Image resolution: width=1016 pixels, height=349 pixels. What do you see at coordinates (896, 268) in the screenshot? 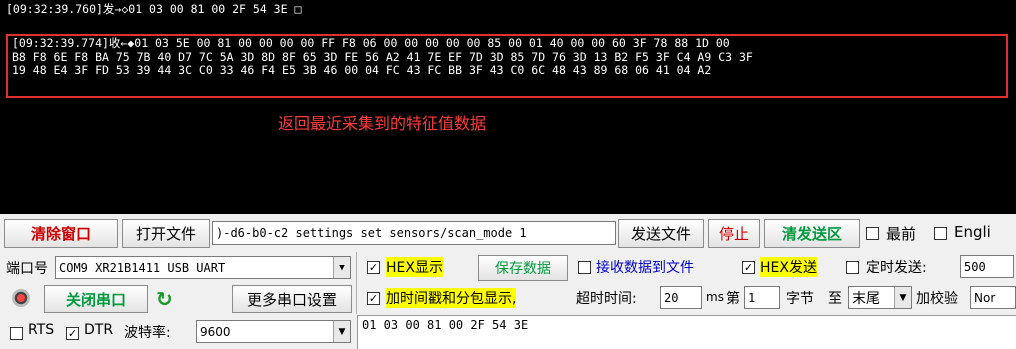
I see `timed-send-label: 定时发送:` at bounding box center [896, 268].